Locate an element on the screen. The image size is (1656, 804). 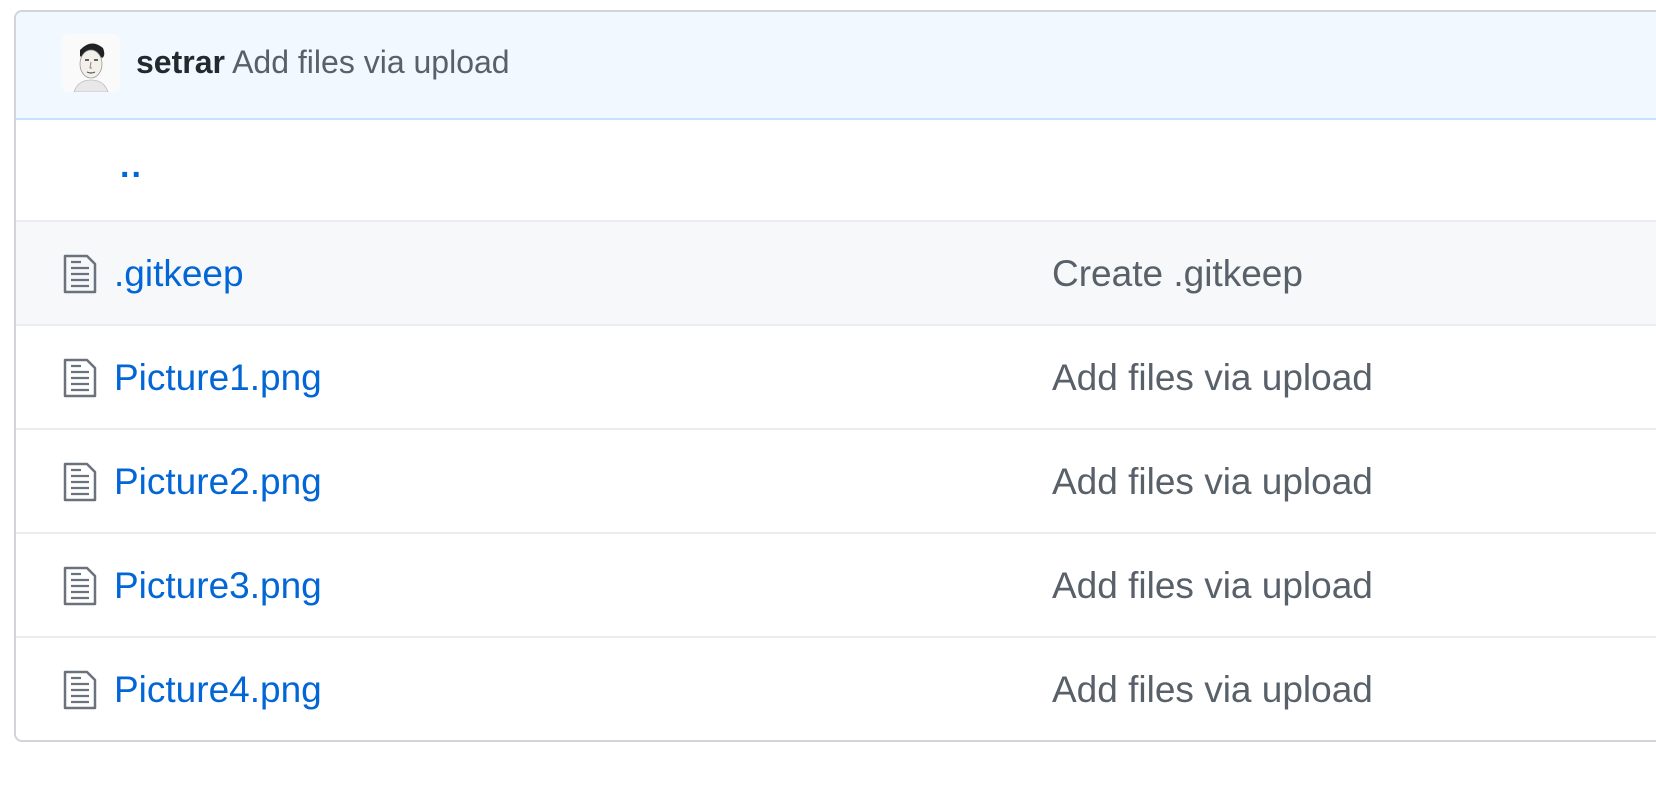
parent-directory-link: .. is located at coordinates (131, 166).